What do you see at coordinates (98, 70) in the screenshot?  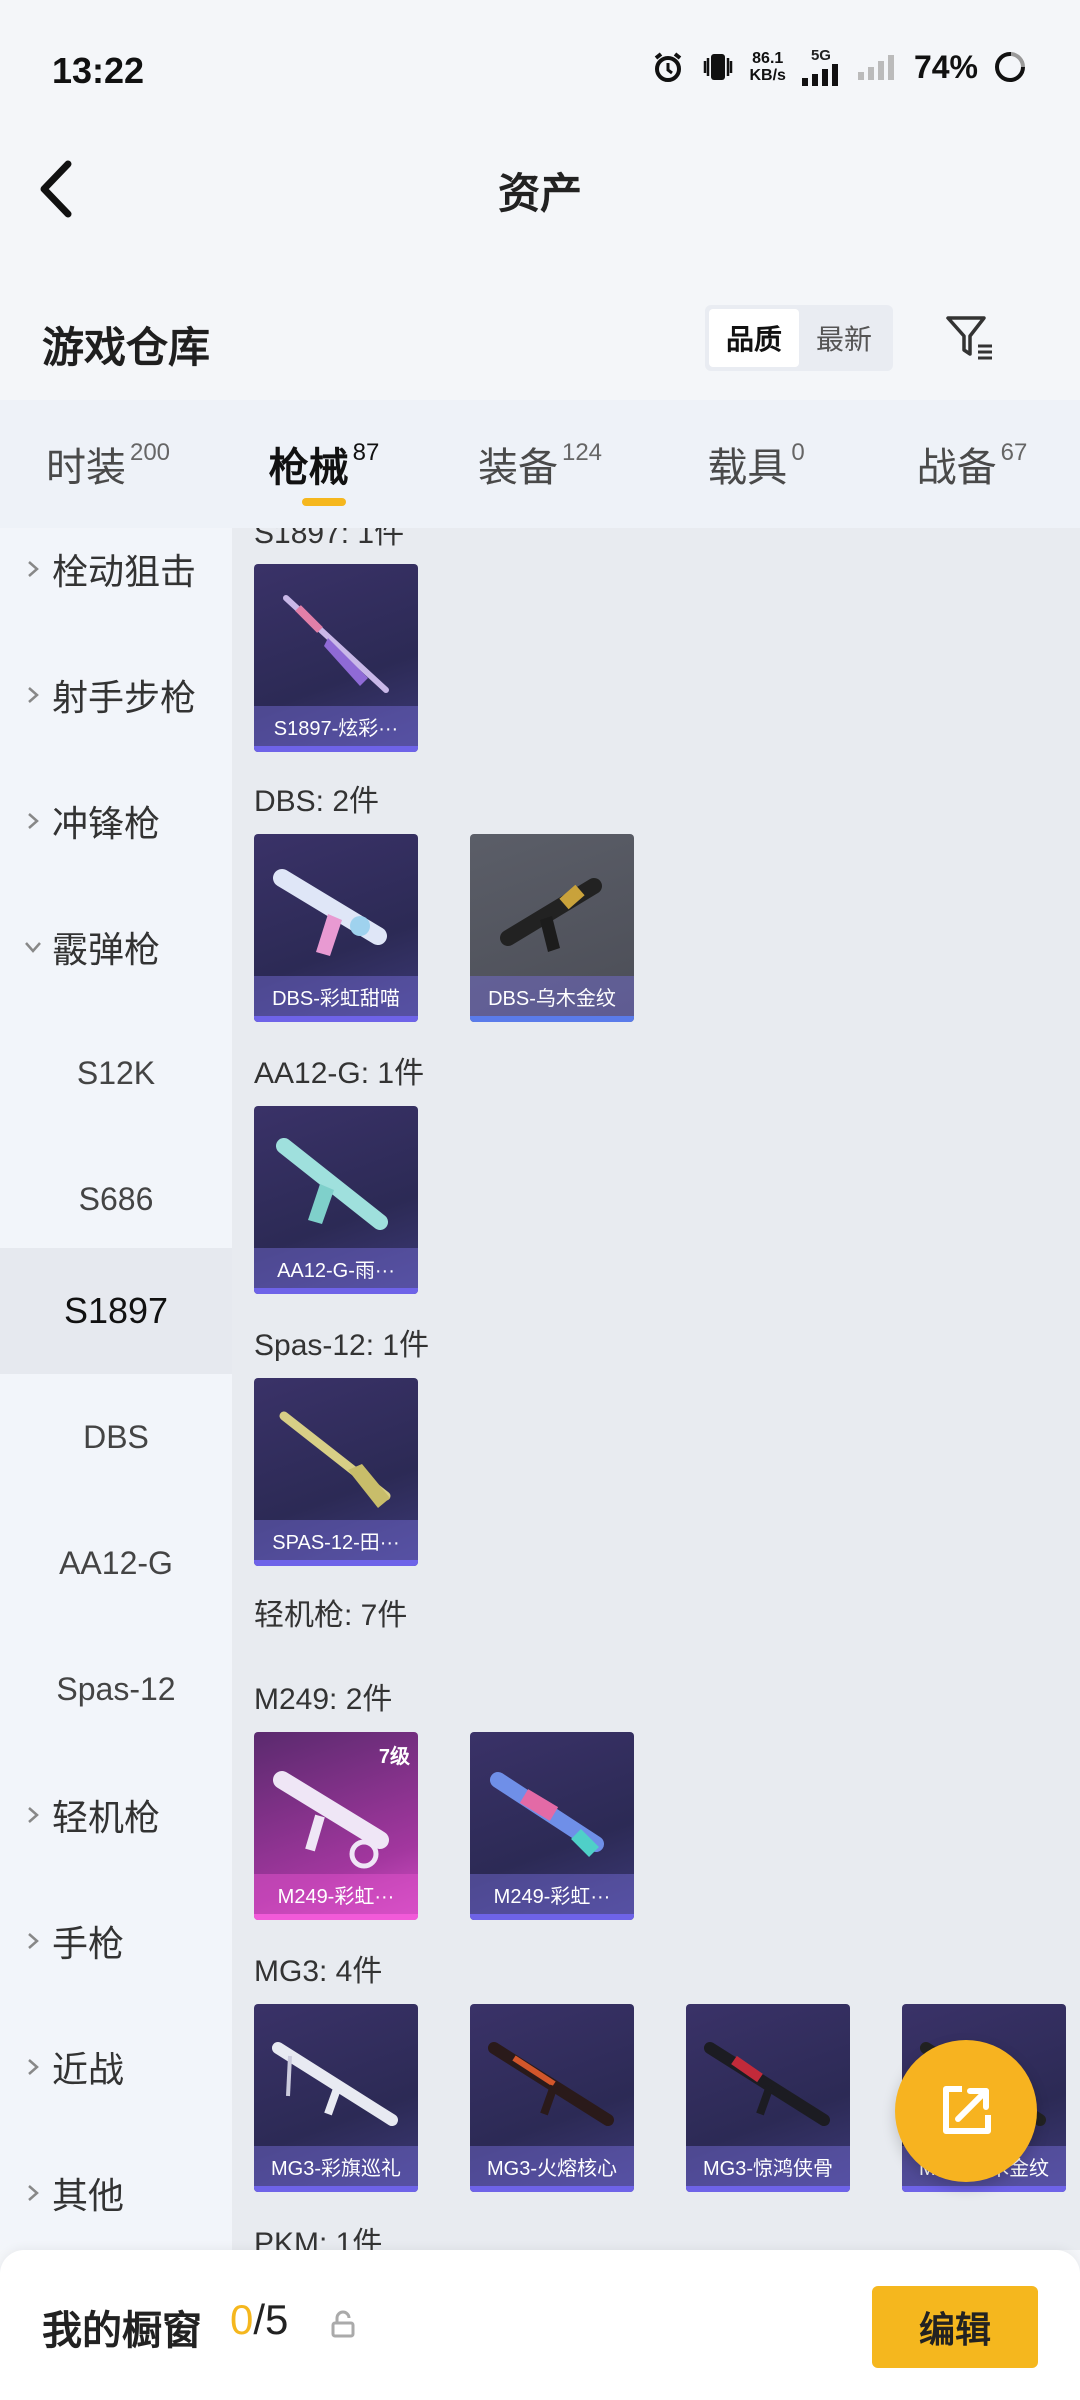 I see `status-time: 13:22` at bounding box center [98, 70].